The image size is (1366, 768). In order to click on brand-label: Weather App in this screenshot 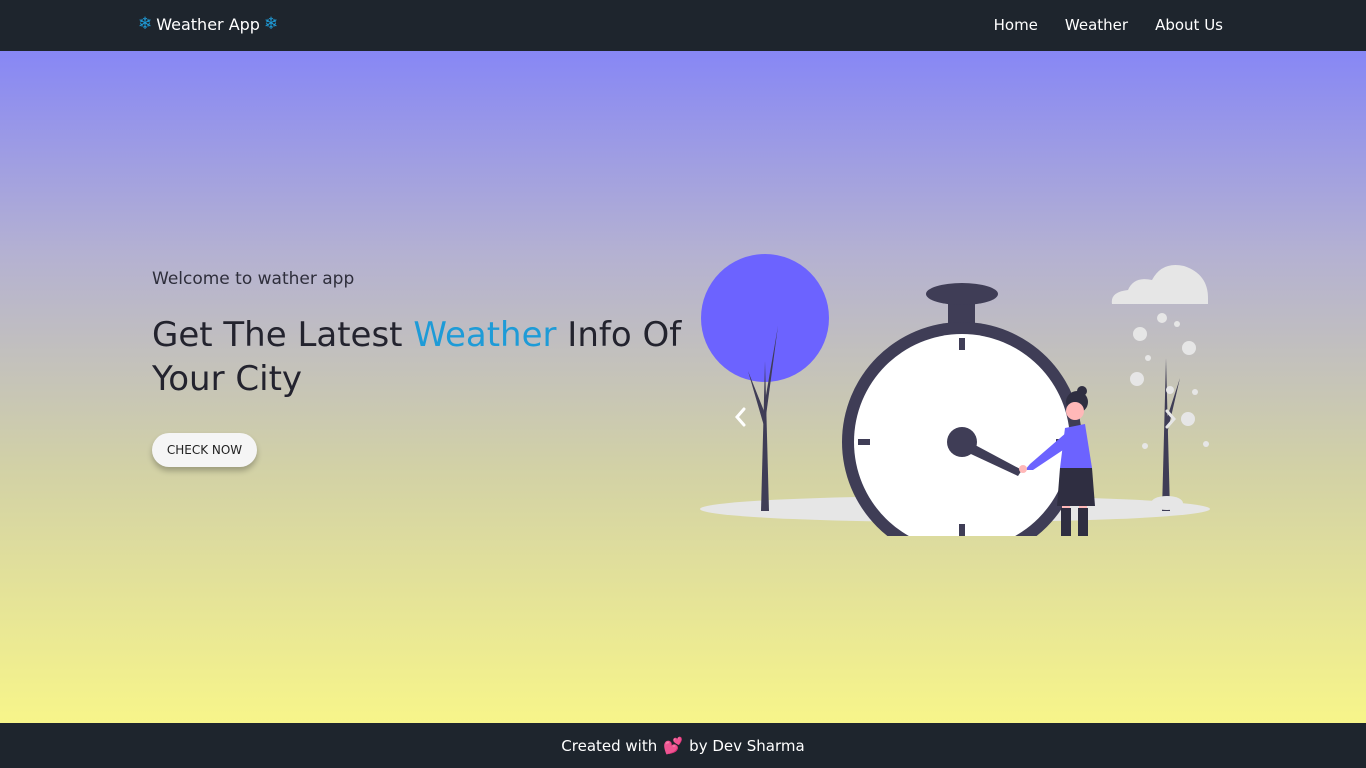, I will do `click(208, 24)`.